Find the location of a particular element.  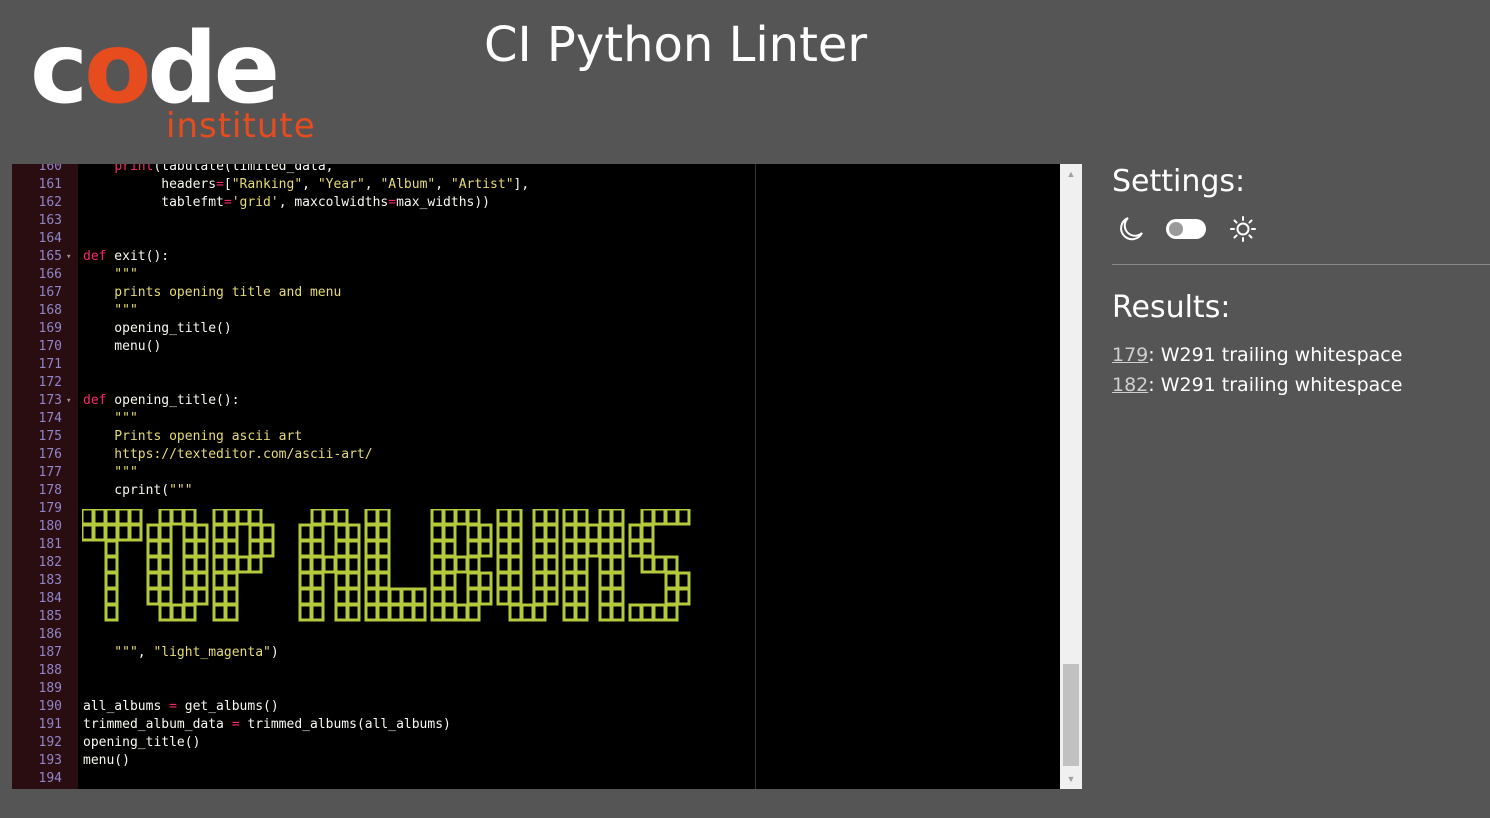

code-text: prints opening title and menu is located at coordinates (212, 292).